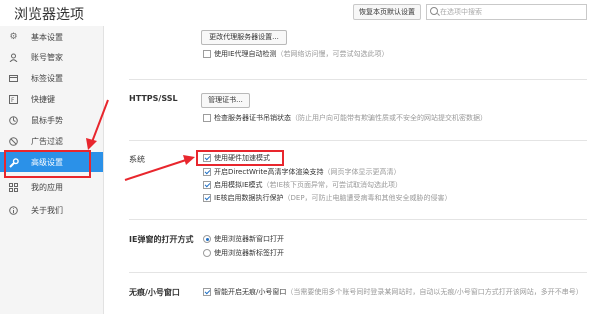 Image resolution: width=600 pixels, height=314 pixels. Describe the element at coordinates (155, 170) in the screenshot. I see `arrow-to-hw-accel` at that location.